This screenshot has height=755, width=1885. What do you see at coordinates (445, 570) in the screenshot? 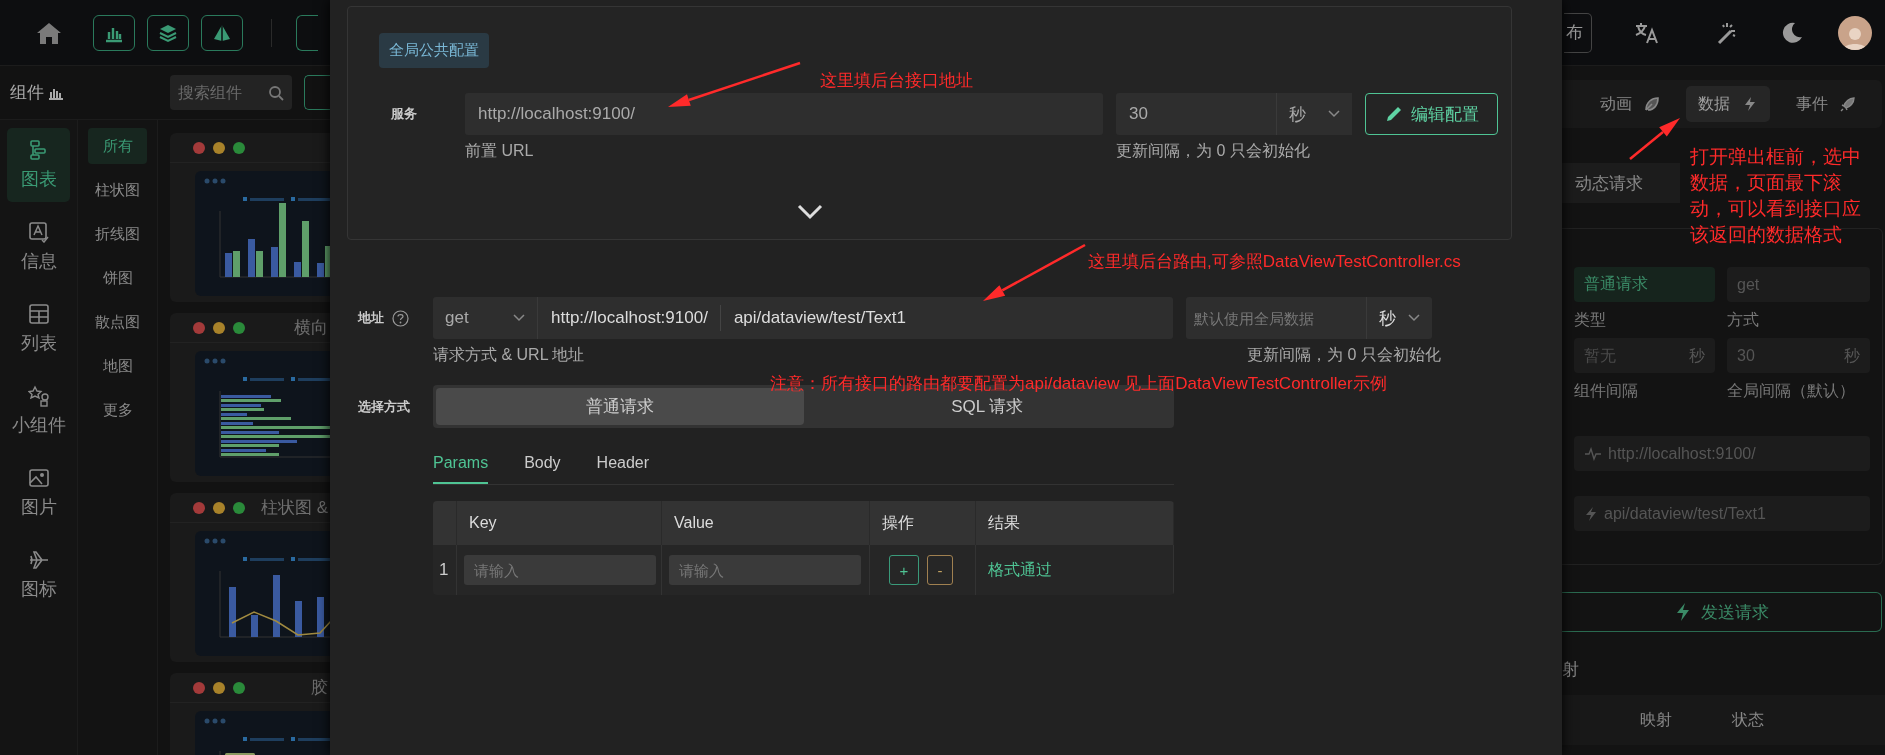
I see `row-number: 1` at bounding box center [445, 570].